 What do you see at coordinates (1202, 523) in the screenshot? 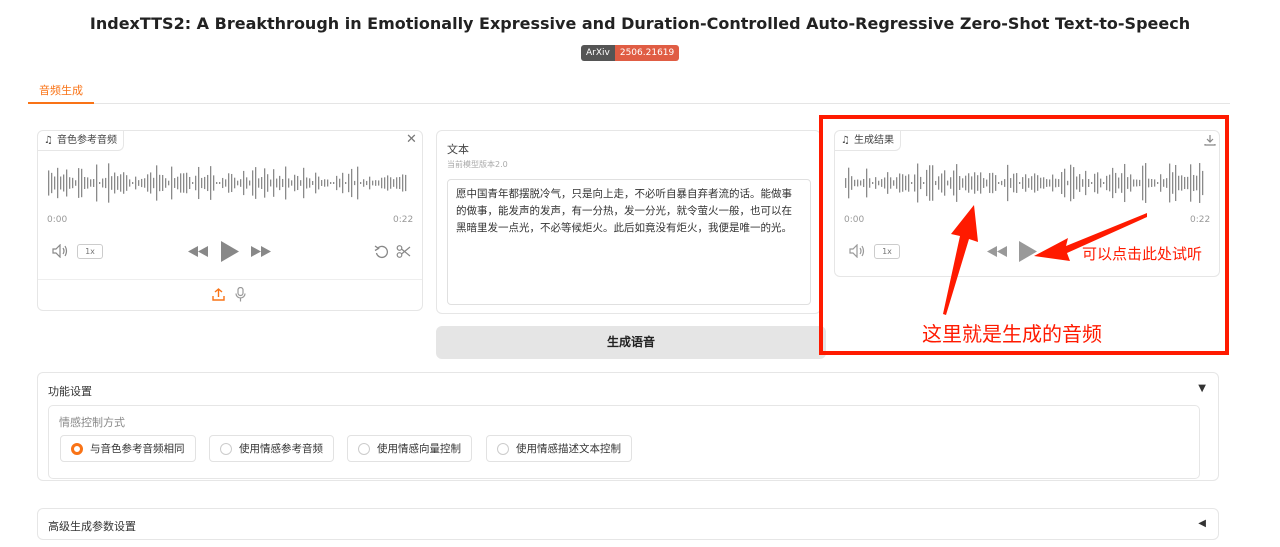
I see `expand-arrow-icon: ◀` at bounding box center [1202, 523].